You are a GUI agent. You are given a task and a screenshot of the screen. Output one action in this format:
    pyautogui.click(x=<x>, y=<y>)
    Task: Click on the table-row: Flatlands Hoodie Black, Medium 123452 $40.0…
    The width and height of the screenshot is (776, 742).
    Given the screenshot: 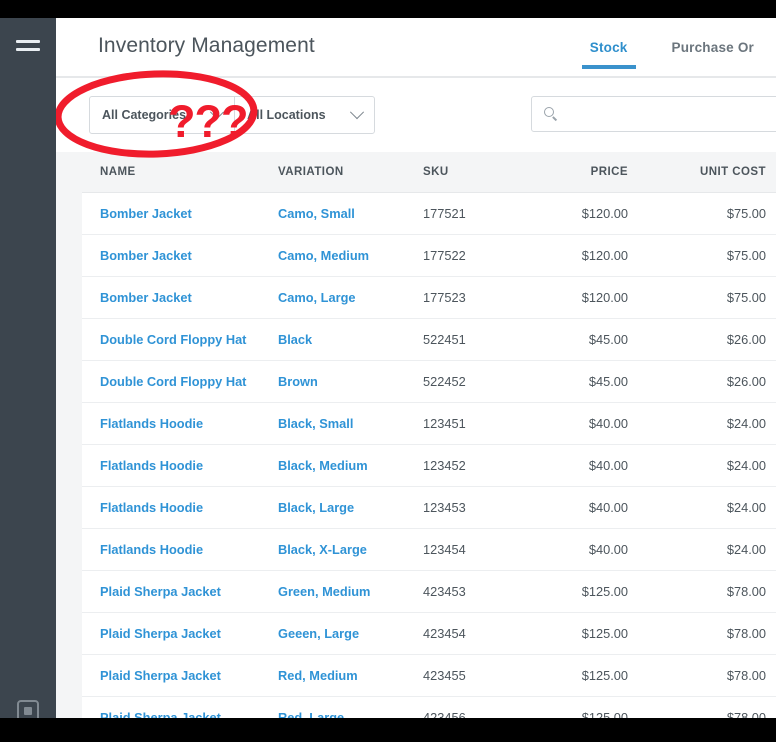 What is the action you would take?
    pyautogui.click(x=429, y=465)
    